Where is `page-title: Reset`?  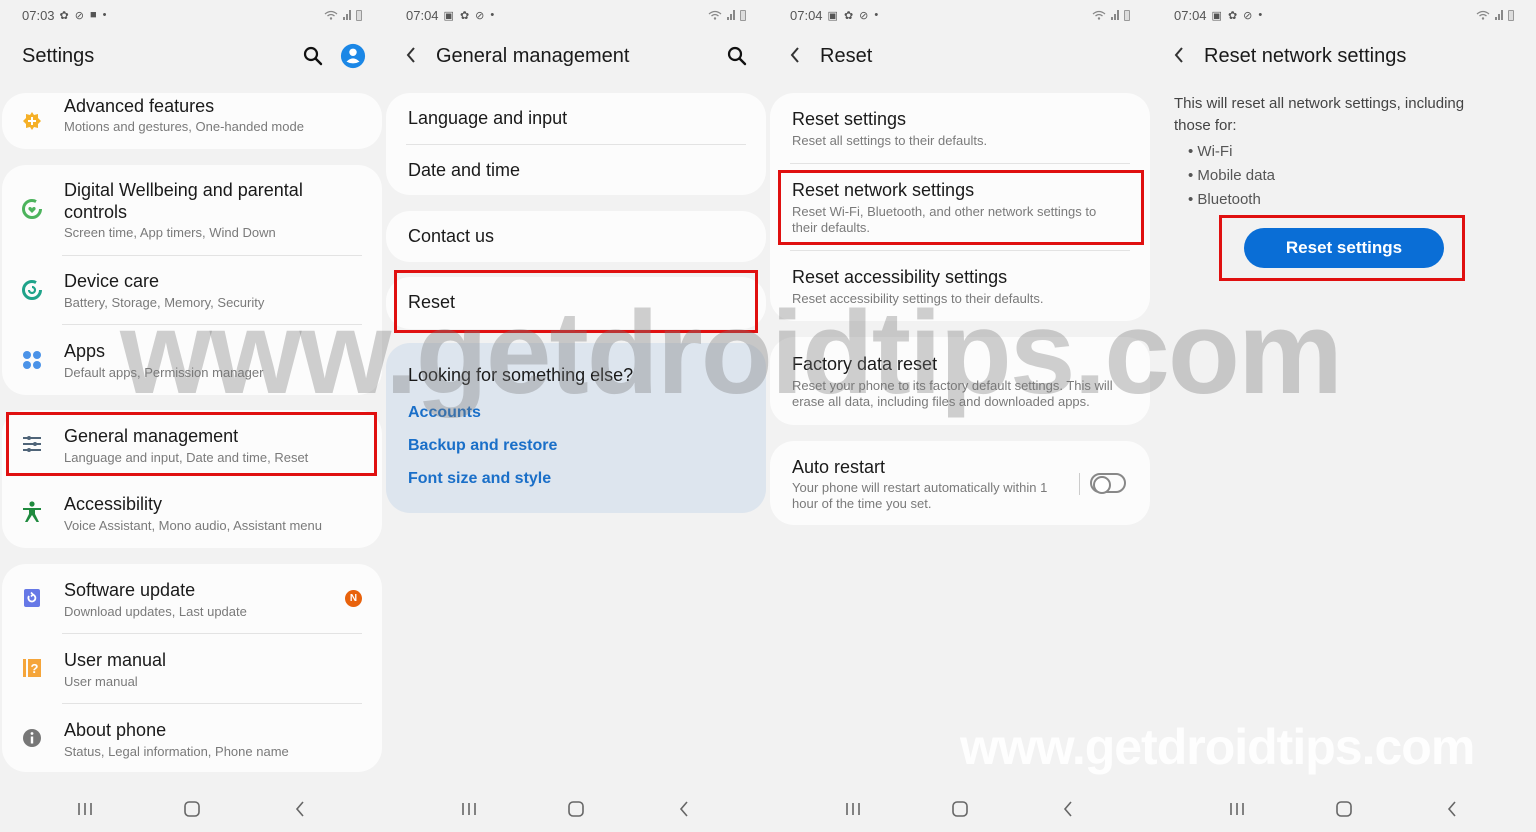 page-title: Reset is located at coordinates (846, 55).